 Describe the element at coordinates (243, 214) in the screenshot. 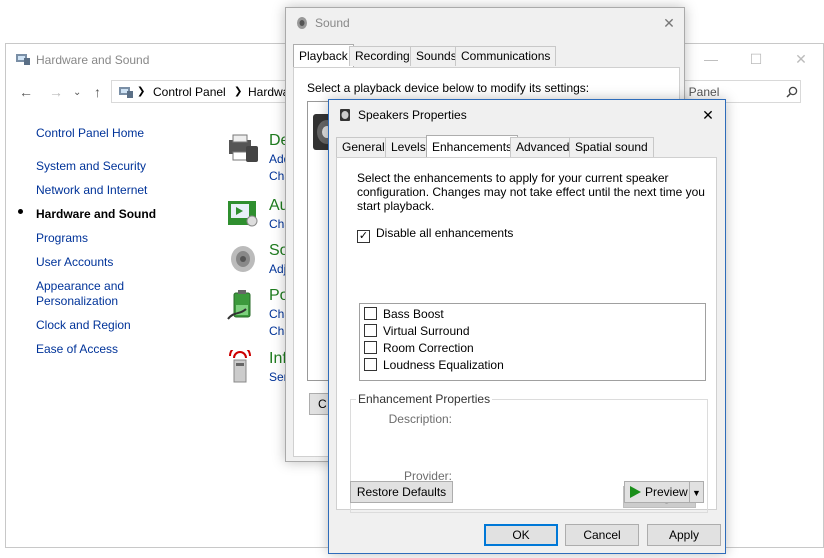

I see `autoplay-icon` at that location.